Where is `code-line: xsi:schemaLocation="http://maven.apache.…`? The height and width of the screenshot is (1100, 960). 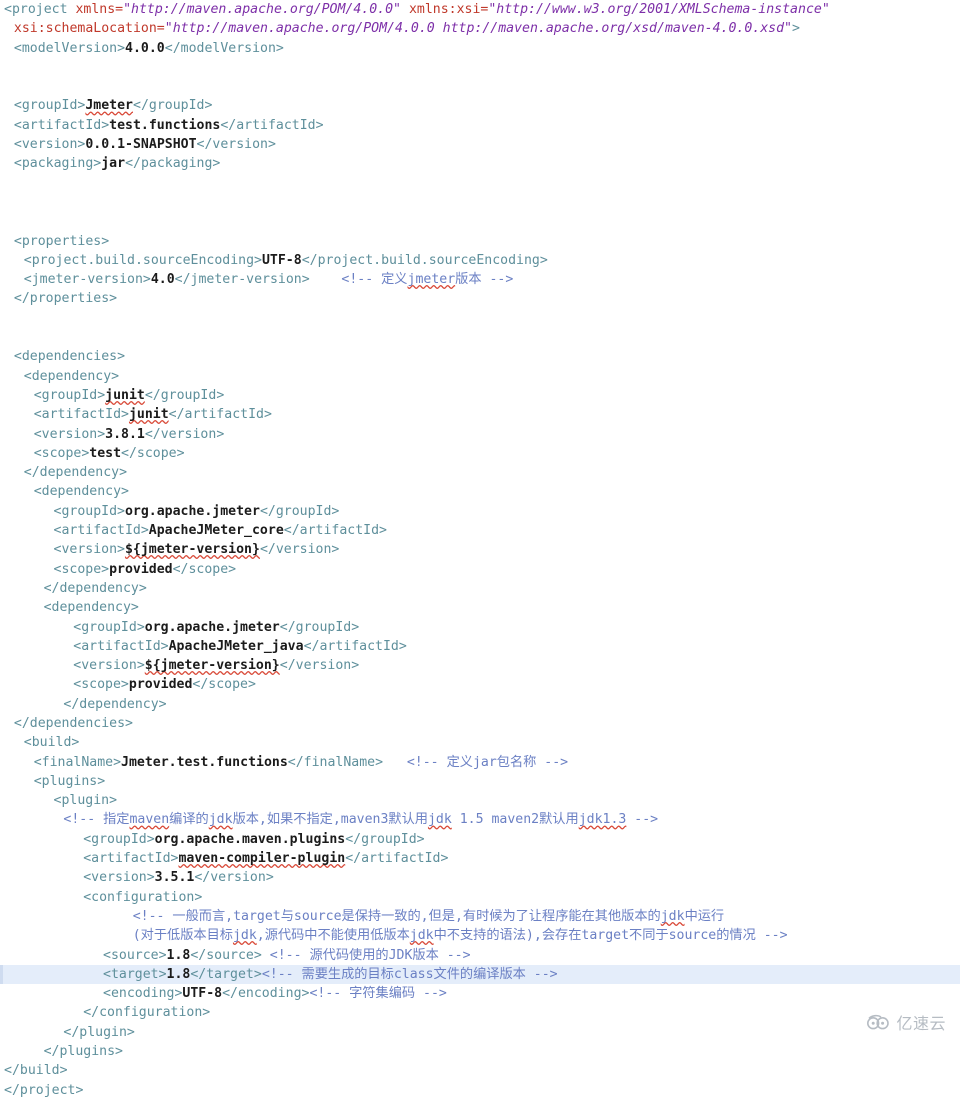
code-line: xsi:schemaLocation="http://maven.apache.… is located at coordinates (480, 28).